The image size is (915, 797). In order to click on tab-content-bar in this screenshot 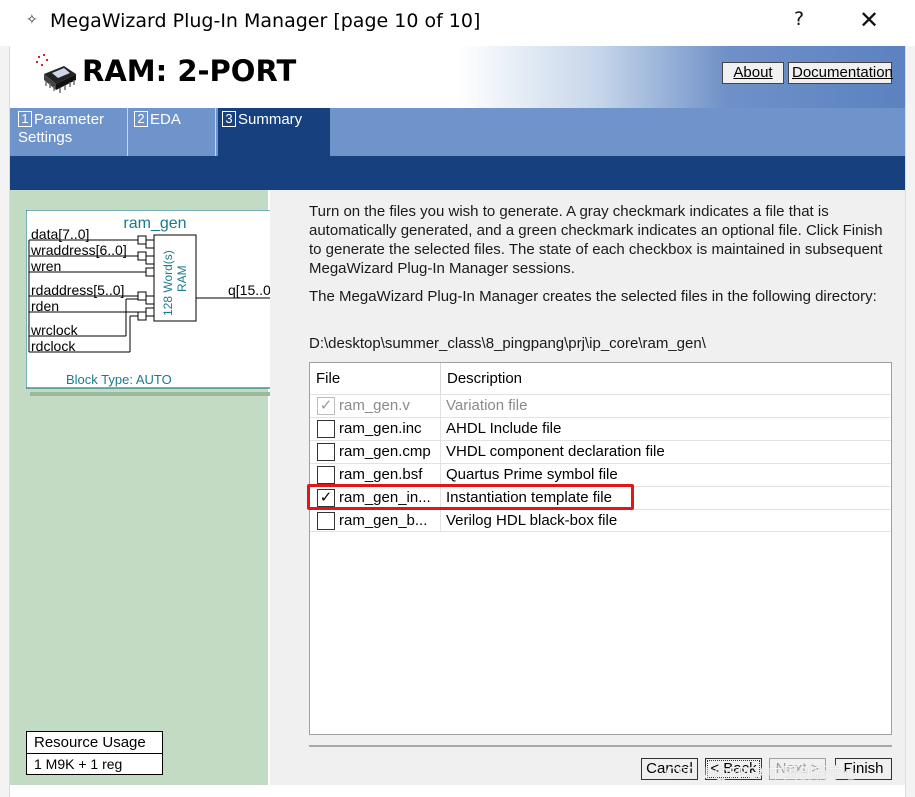, I will do `click(457, 173)`.